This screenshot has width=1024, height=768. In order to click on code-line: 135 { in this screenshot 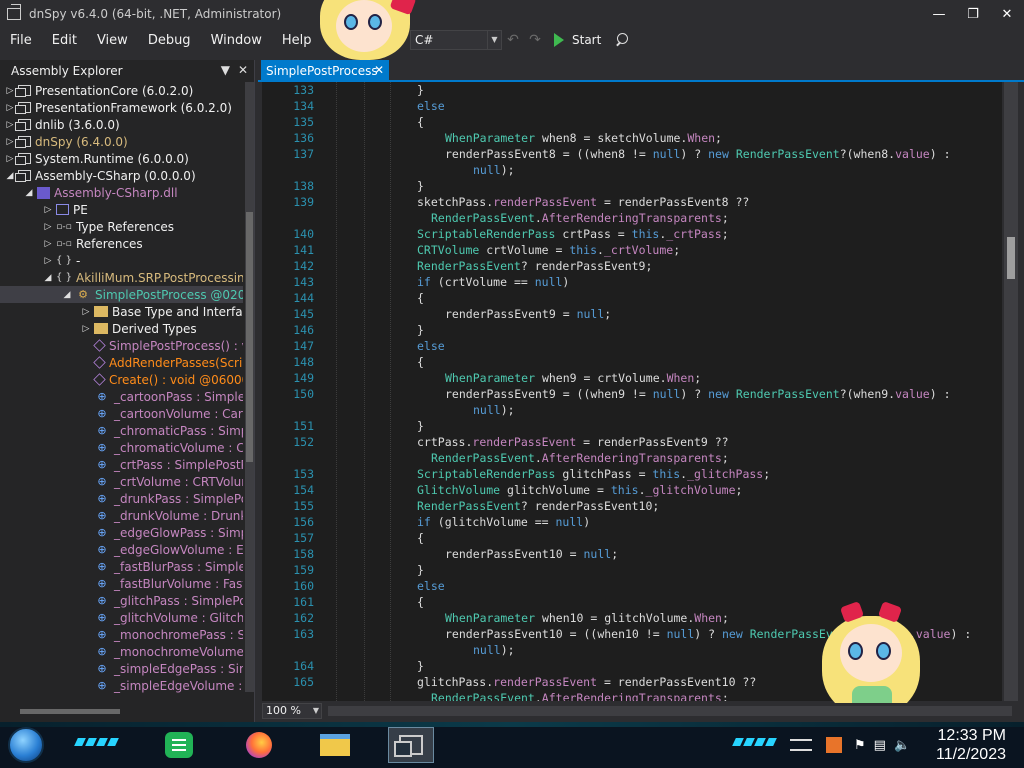, I will do `click(632, 122)`.